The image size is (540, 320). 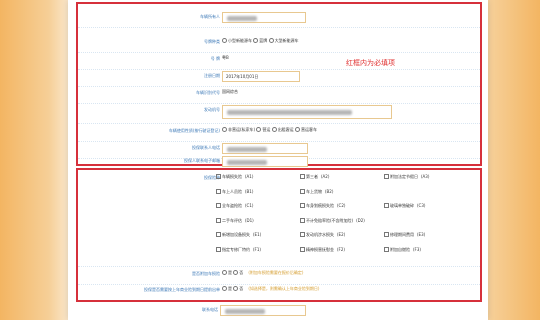 What do you see at coordinates (230, 288) in the screenshot?
I see `renew-yes: 是` at bounding box center [230, 288].